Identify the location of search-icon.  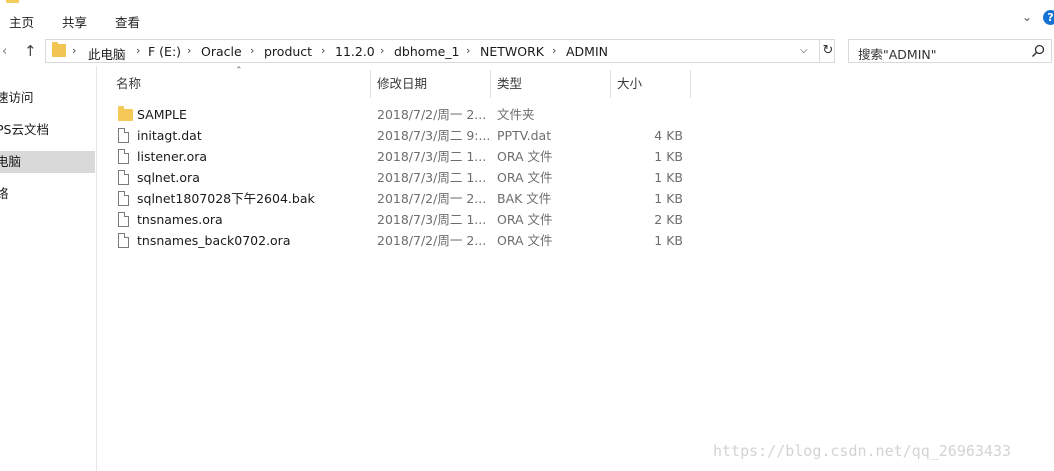
(1038, 51).